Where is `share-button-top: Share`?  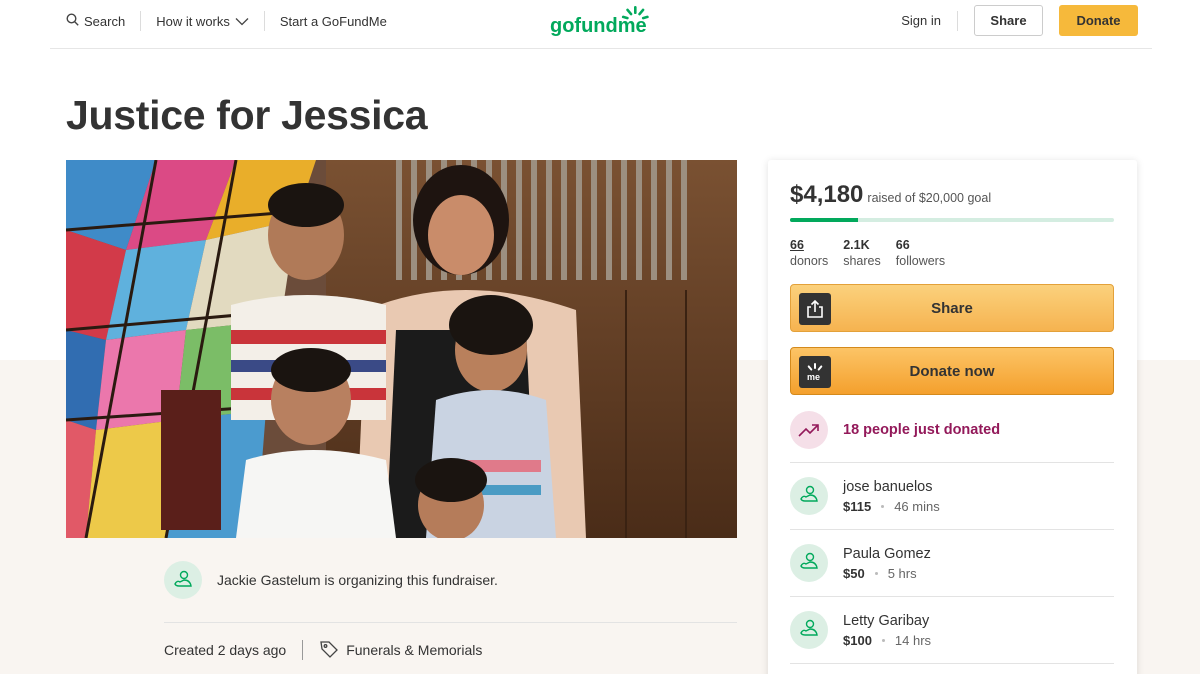 share-button-top: Share is located at coordinates (1008, 20).